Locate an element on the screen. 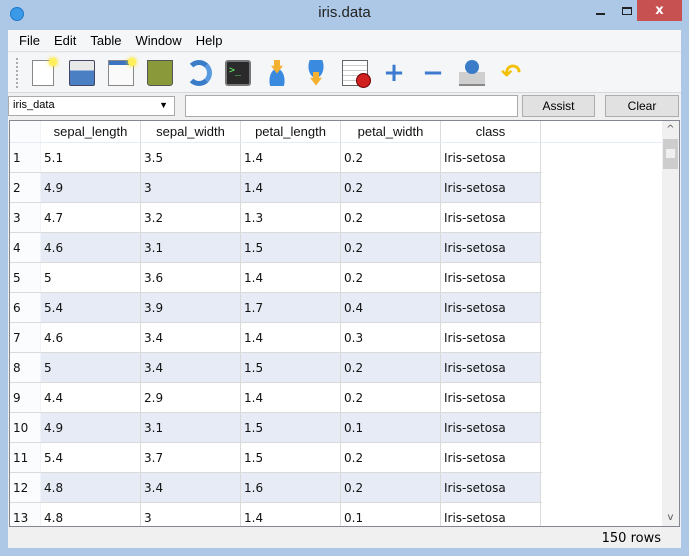  table-row: 6 5.4 3.9 1.7 0.4 Iris-setosa is located at coordinates (276, 308).